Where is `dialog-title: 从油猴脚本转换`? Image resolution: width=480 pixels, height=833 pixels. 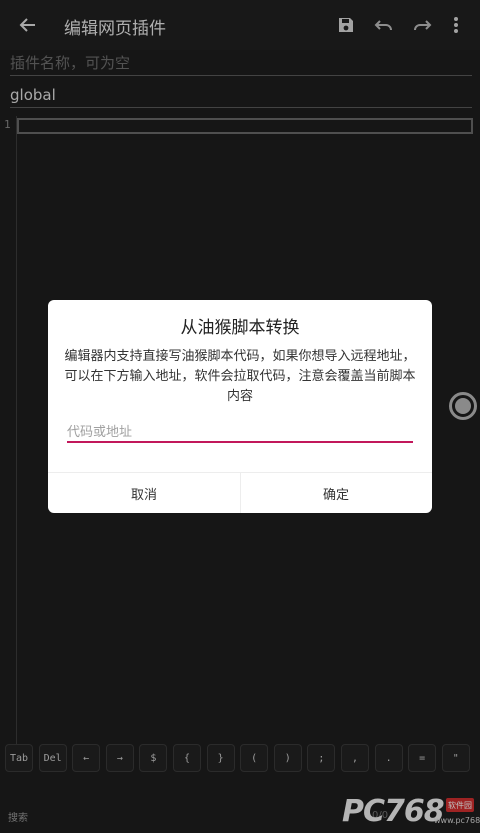
dialog-title: 从油猴脚本转换 is located at coordinates (240, 328).